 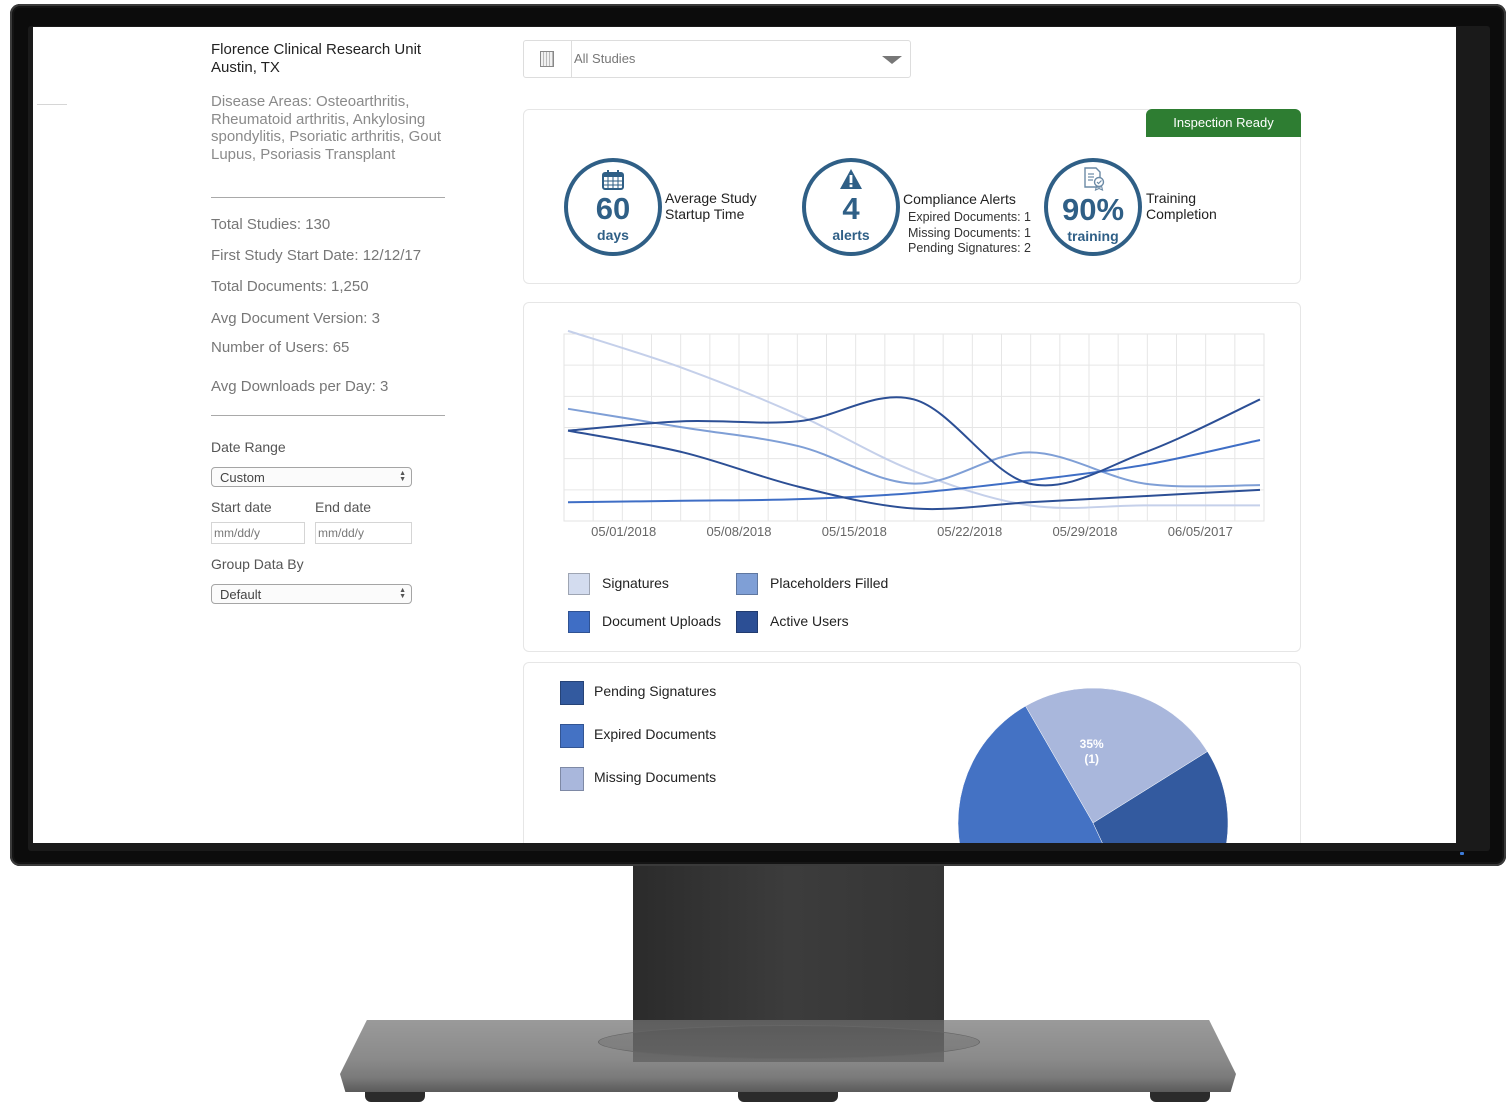 What do you see at coordinates (1091, 759) in the screenshot?
I see `pie-label-count: (1)` at bounding box center [1091, 759].